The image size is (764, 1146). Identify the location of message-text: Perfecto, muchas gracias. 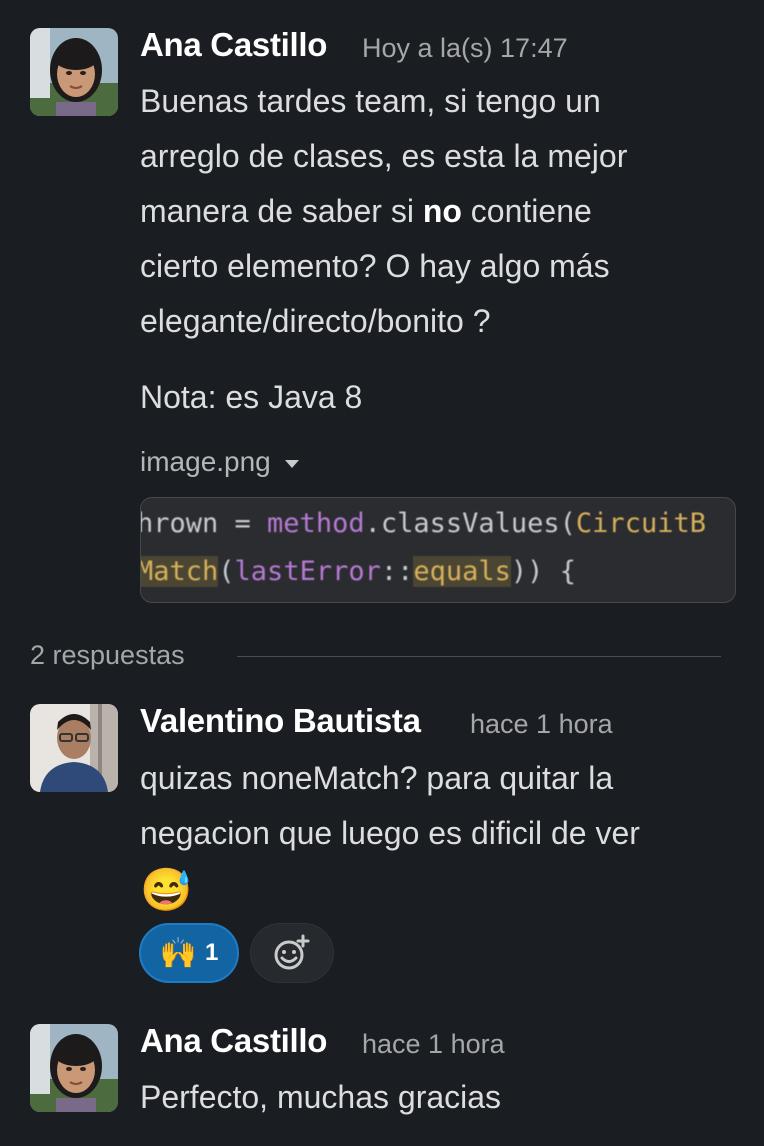
(440, 1097).